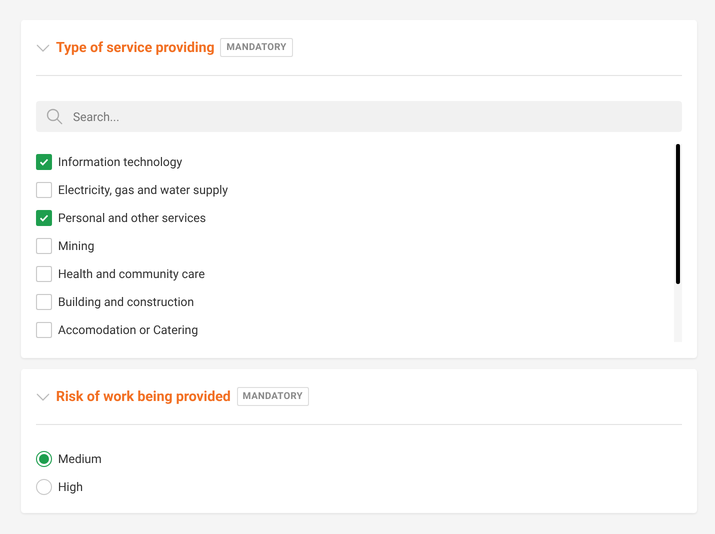  What do you see at coordinates (678, 214) in the screenshot?
I see `scrollbar-thumb` at bounding box center [678, 214].